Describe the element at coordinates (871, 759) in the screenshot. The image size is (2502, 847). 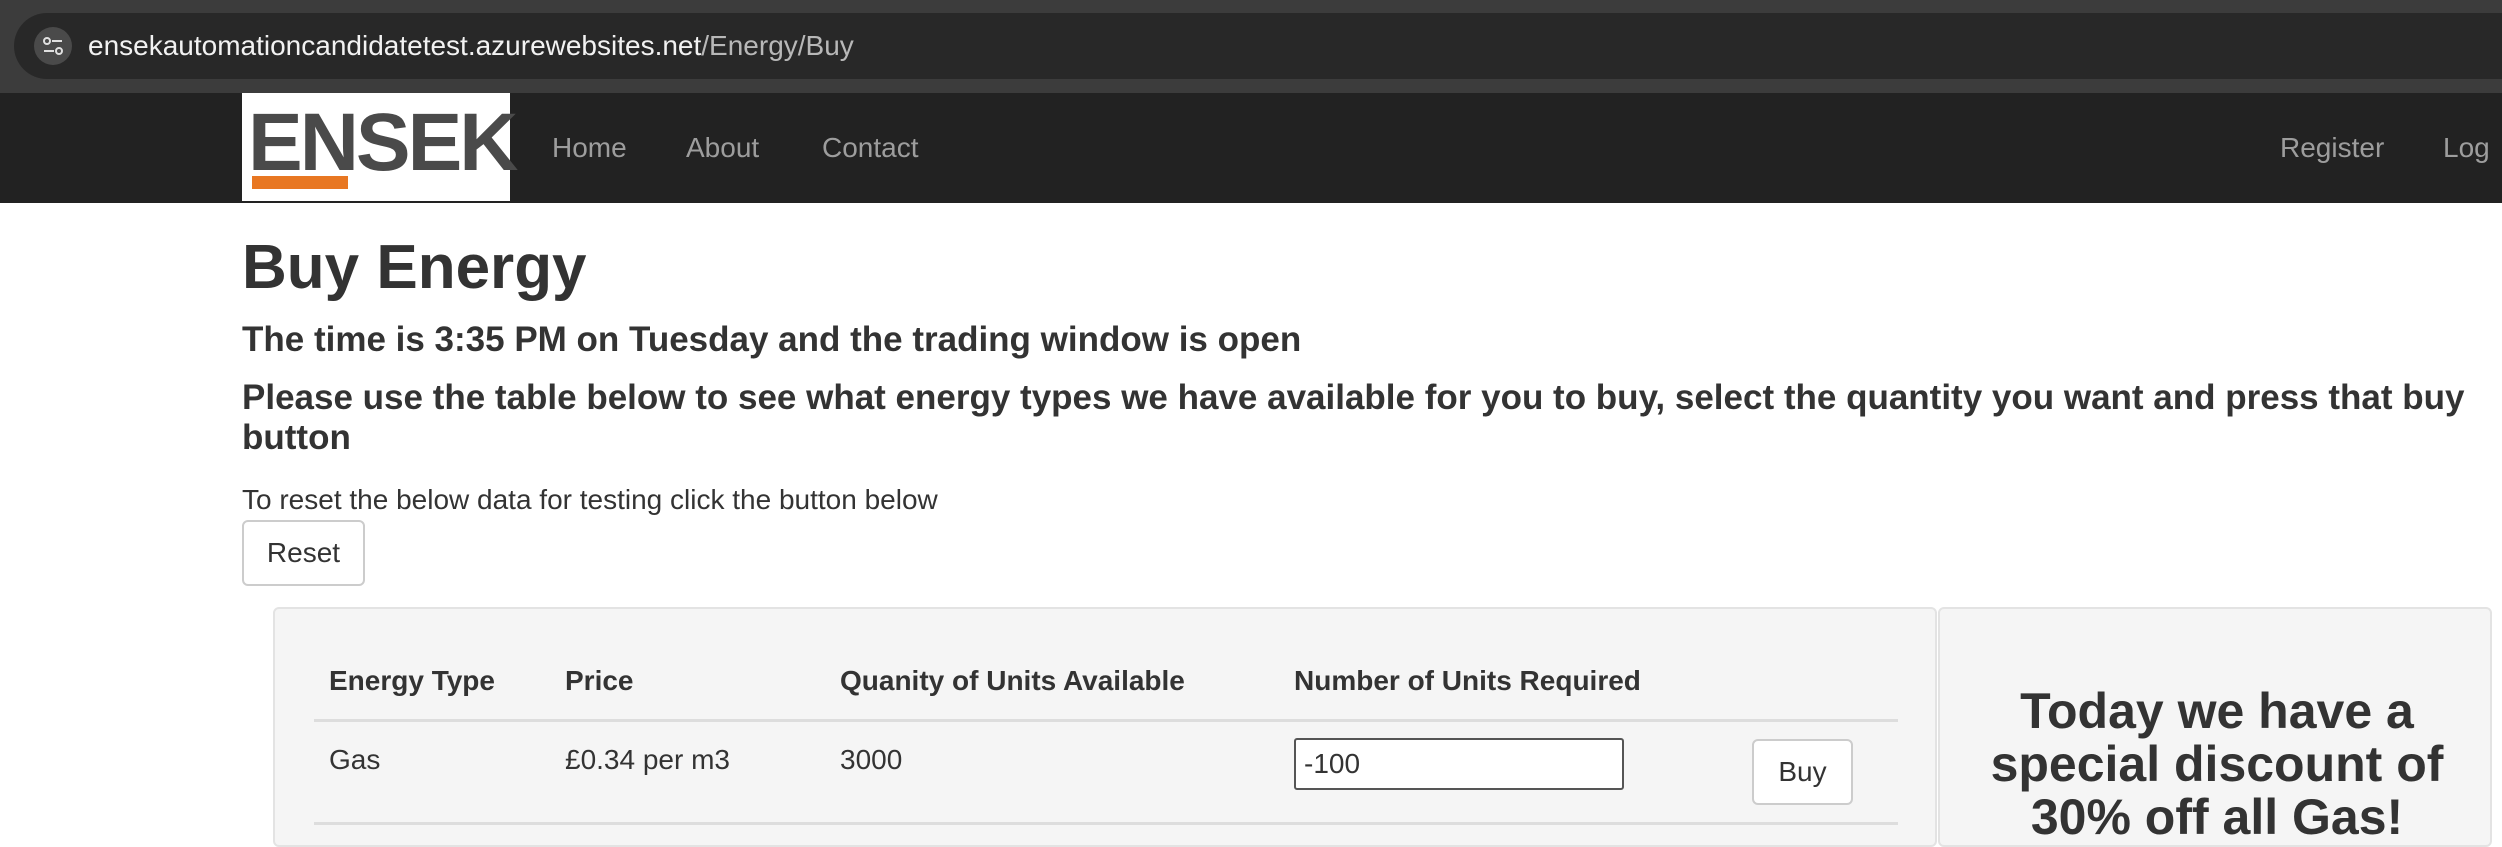
I see `cell-units-available: 3000` at that location.